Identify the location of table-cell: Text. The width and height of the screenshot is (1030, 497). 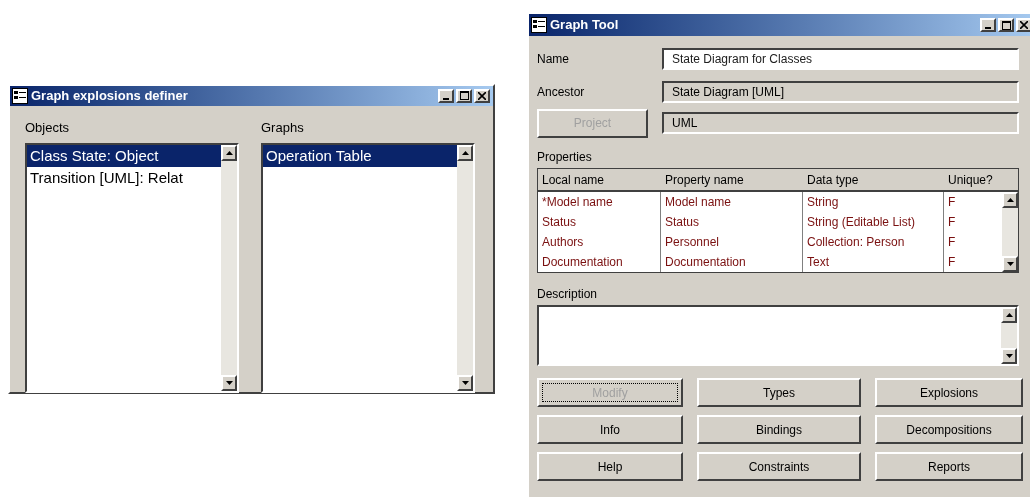
(873, 262).